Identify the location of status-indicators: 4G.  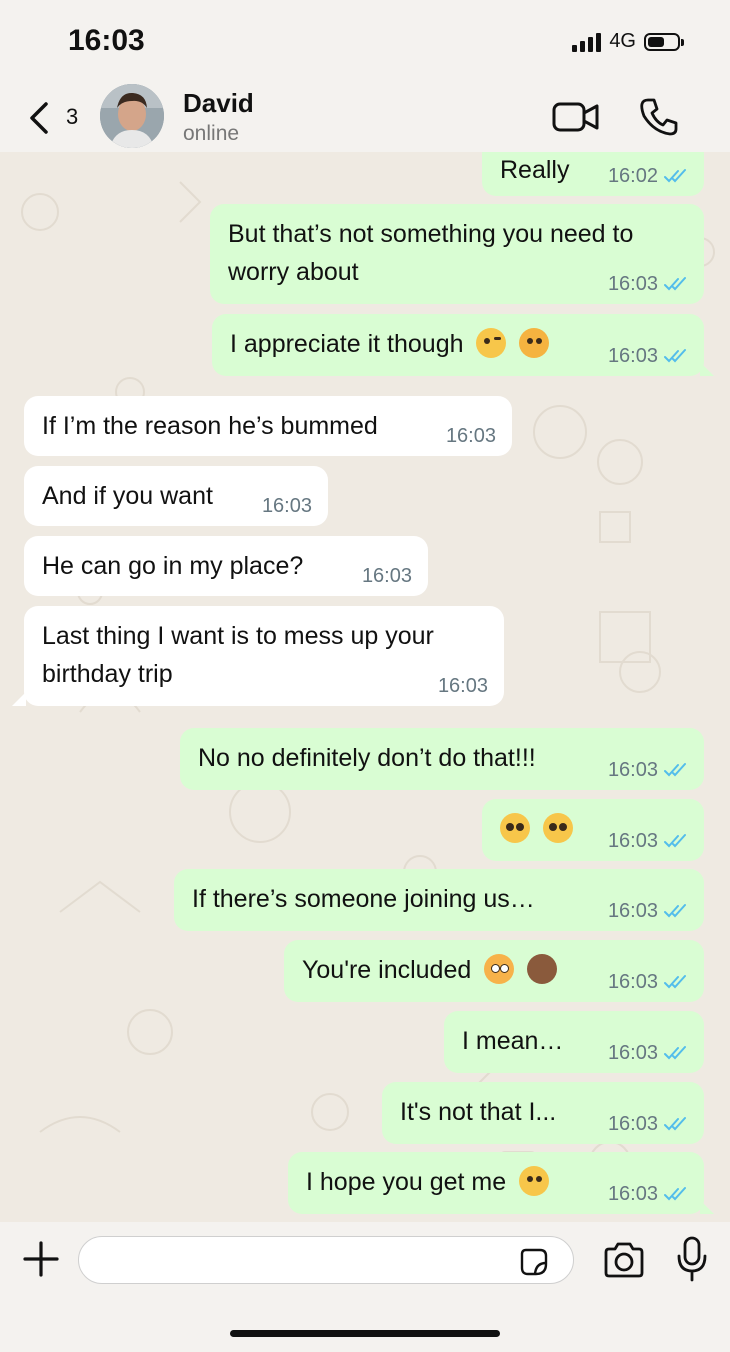
(628, 41).